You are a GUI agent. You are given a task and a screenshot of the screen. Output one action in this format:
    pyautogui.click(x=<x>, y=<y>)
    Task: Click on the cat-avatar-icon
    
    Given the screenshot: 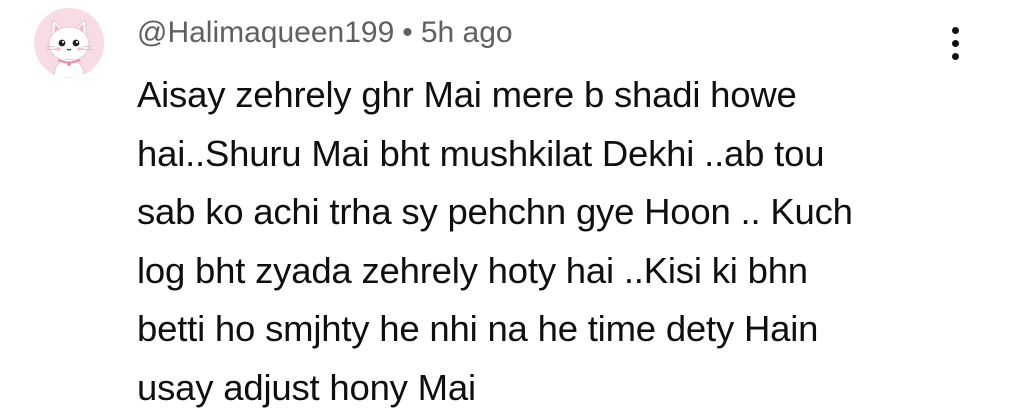 What is the action you would take?
    pyautogui.click(x=69, y=43)
    